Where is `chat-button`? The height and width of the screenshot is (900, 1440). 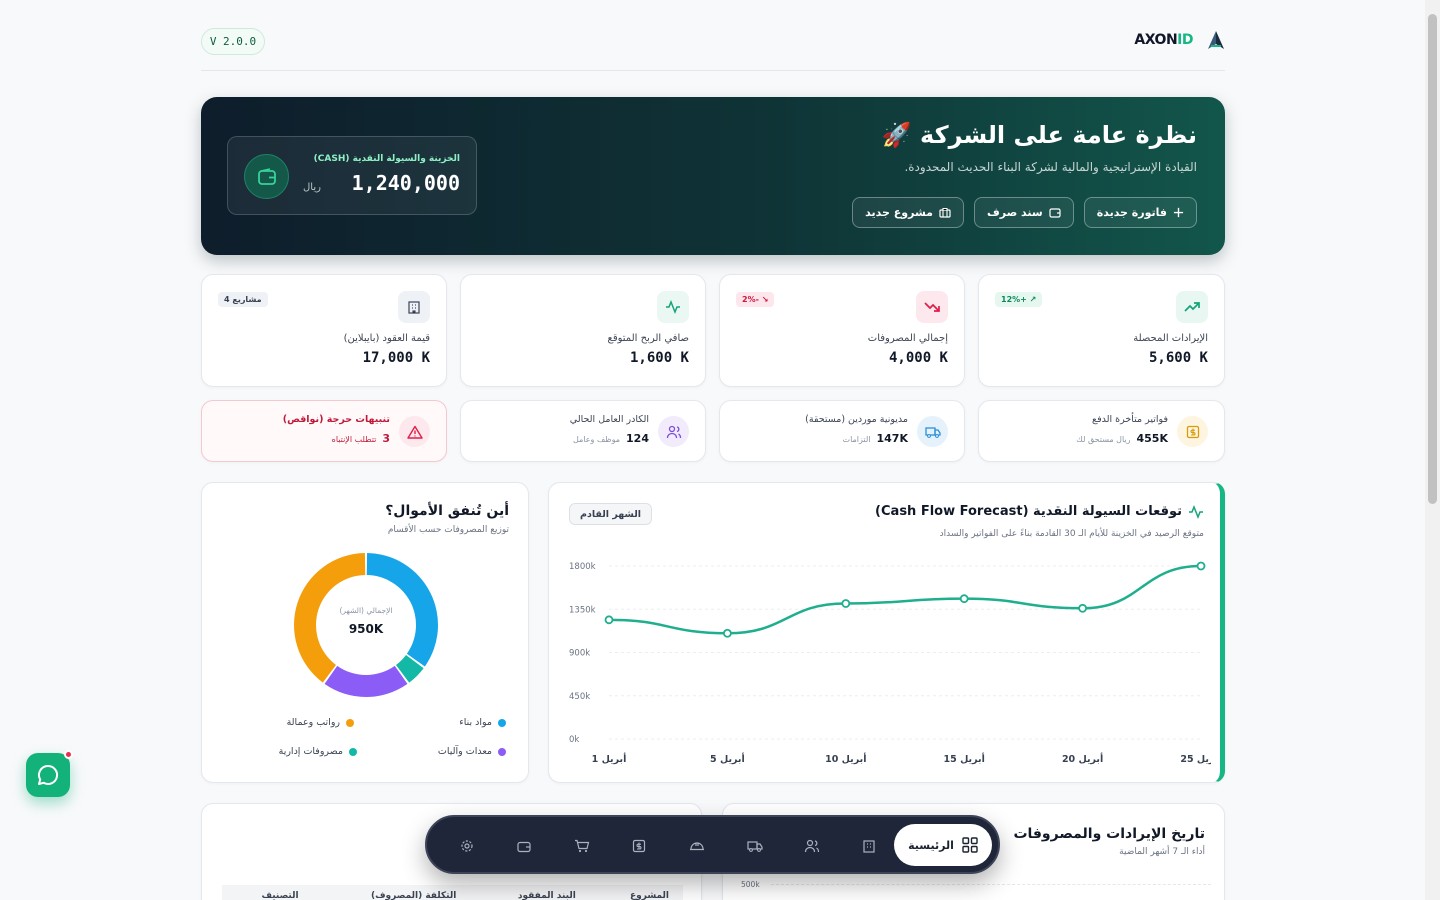 chat-button is located at coordinates (49, 773).